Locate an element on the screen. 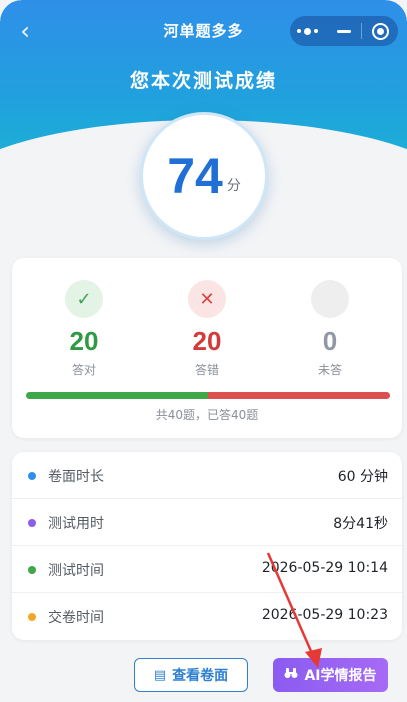 The image size is (407, 702). answer-progress-bar is located at coordinates (208, 395).